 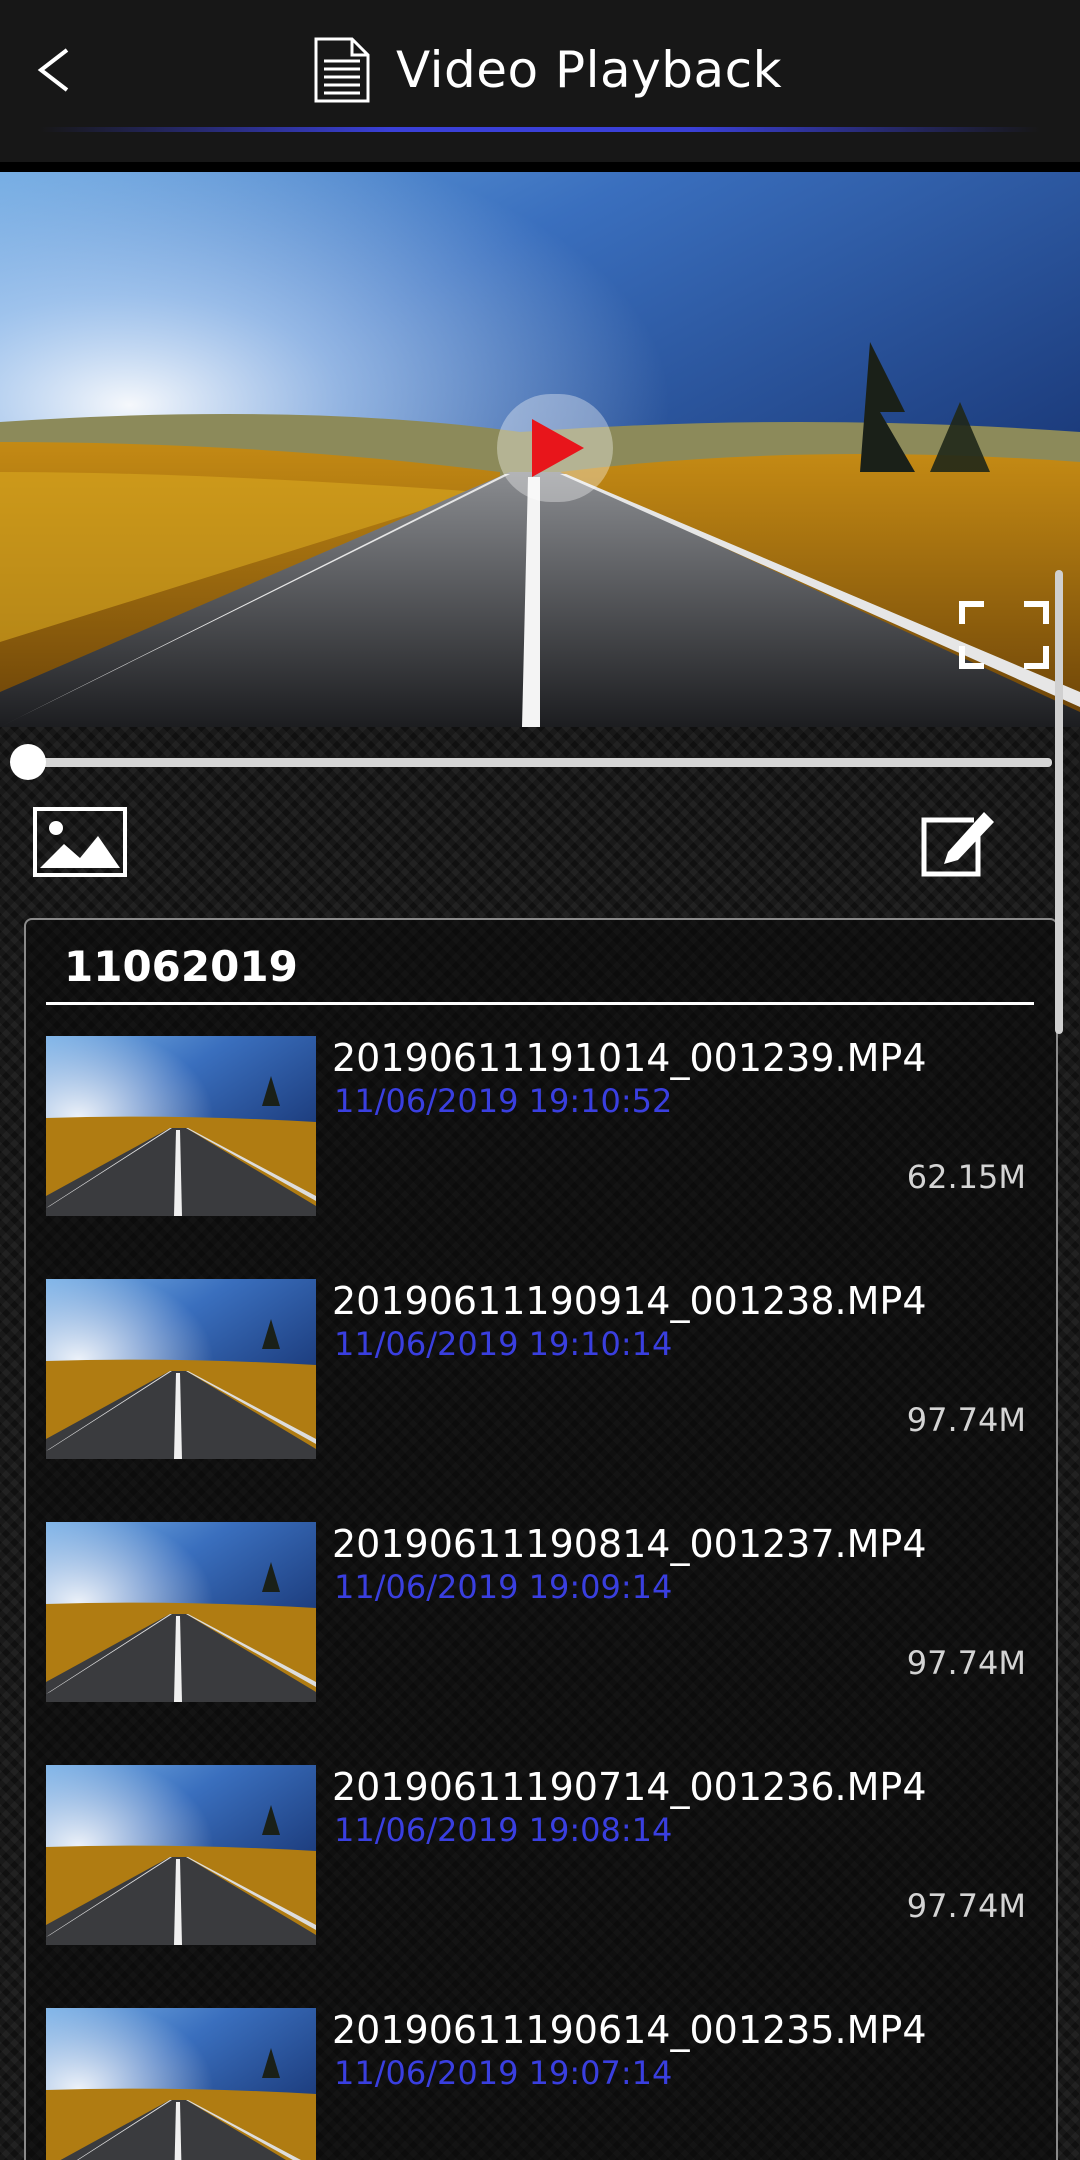 I want to click on app-header: Video Playback, so click(x=540, y=86).